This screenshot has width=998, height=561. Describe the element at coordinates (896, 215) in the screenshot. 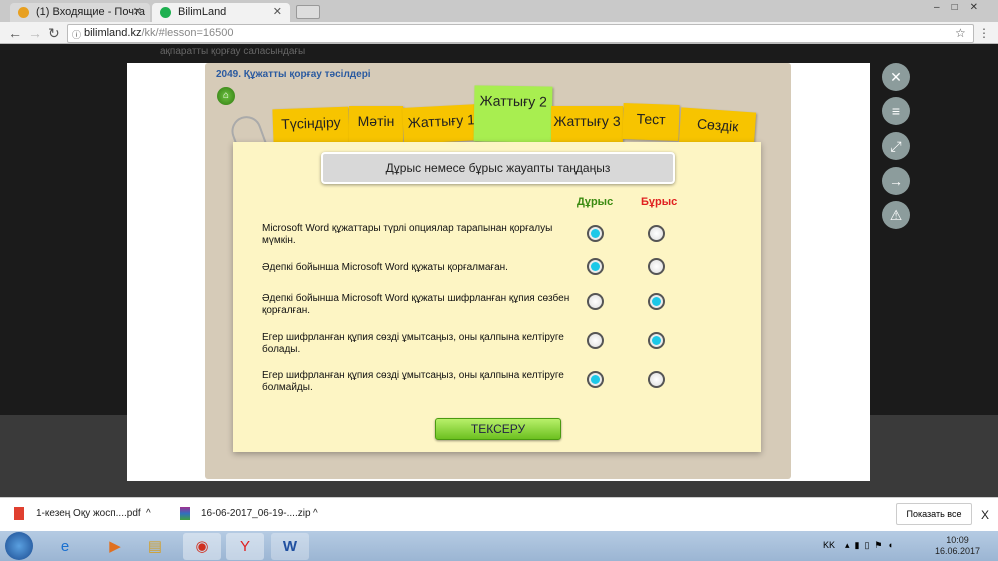

I see `warning-icon: ⚠` at that location.